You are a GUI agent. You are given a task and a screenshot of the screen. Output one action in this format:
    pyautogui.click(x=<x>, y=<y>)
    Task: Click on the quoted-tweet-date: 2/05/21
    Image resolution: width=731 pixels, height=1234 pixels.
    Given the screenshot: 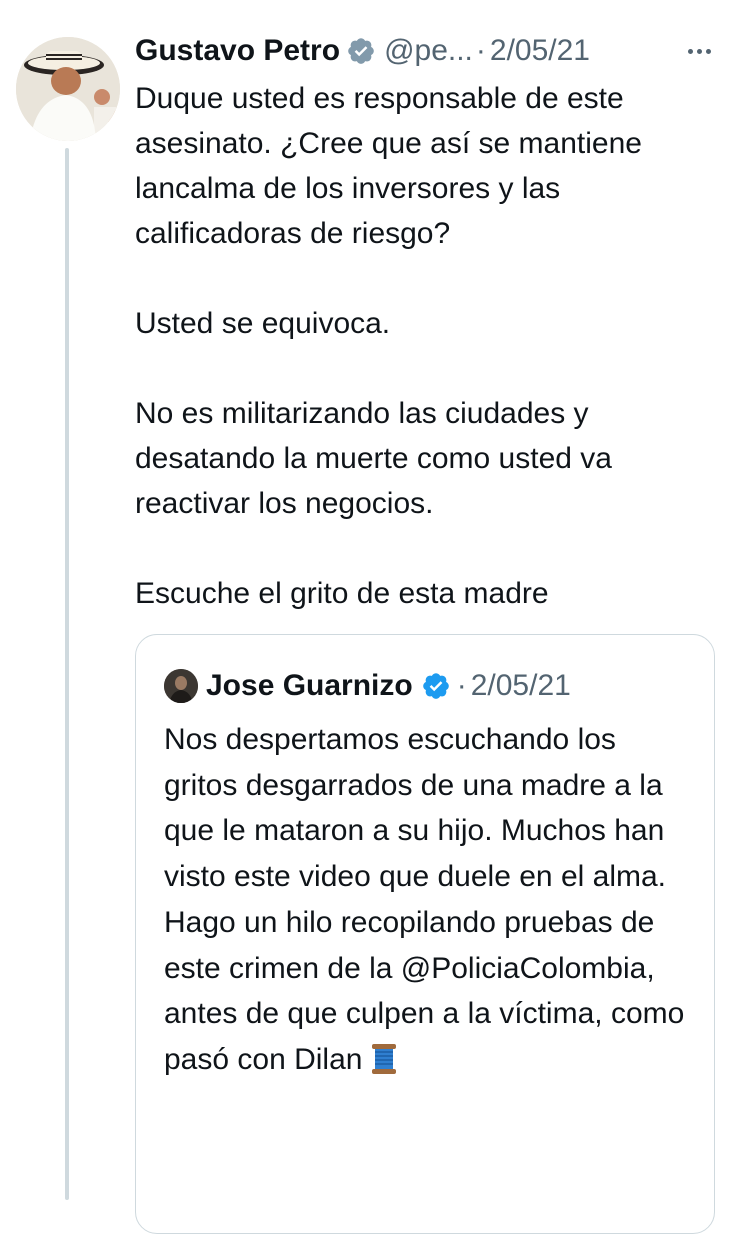 What is the action you would take?
    pyautogui.click(x=521, y=686)
    